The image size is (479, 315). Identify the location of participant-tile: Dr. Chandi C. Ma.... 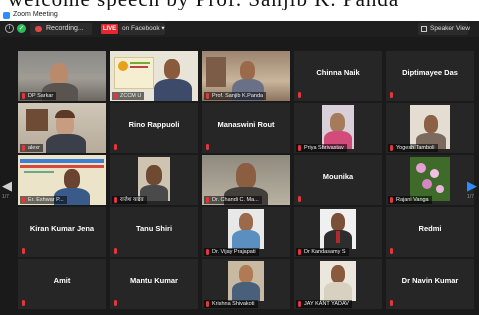
(246, 180).